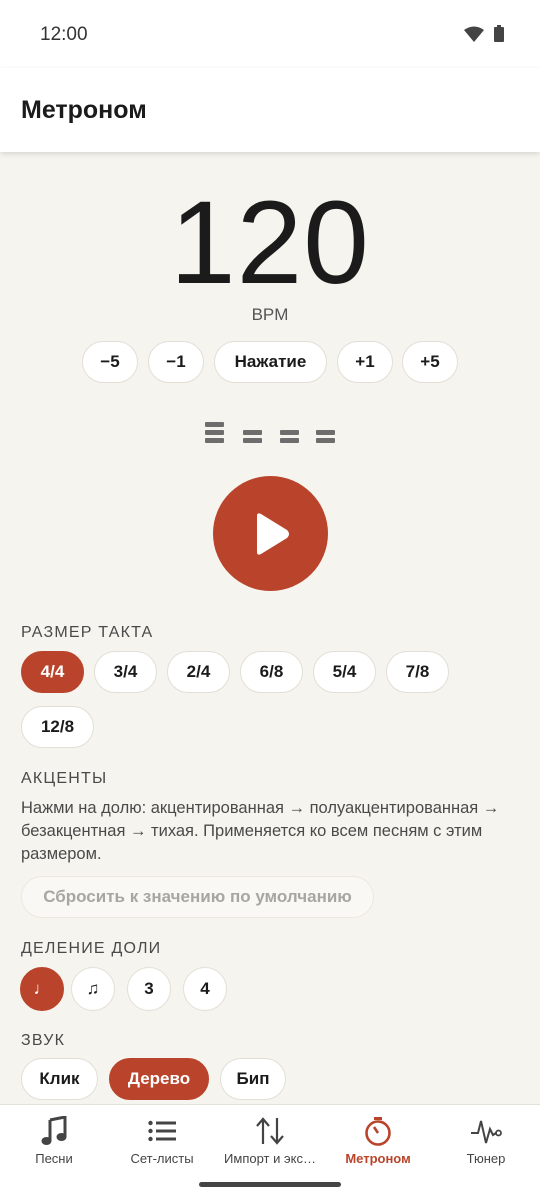 The height and width of the screenshot is (1200, 540). What do you see at coordinates (149, 989) in the screenshot?
I see `subdivision-triplets: 3` at bounding box center [149, 989].